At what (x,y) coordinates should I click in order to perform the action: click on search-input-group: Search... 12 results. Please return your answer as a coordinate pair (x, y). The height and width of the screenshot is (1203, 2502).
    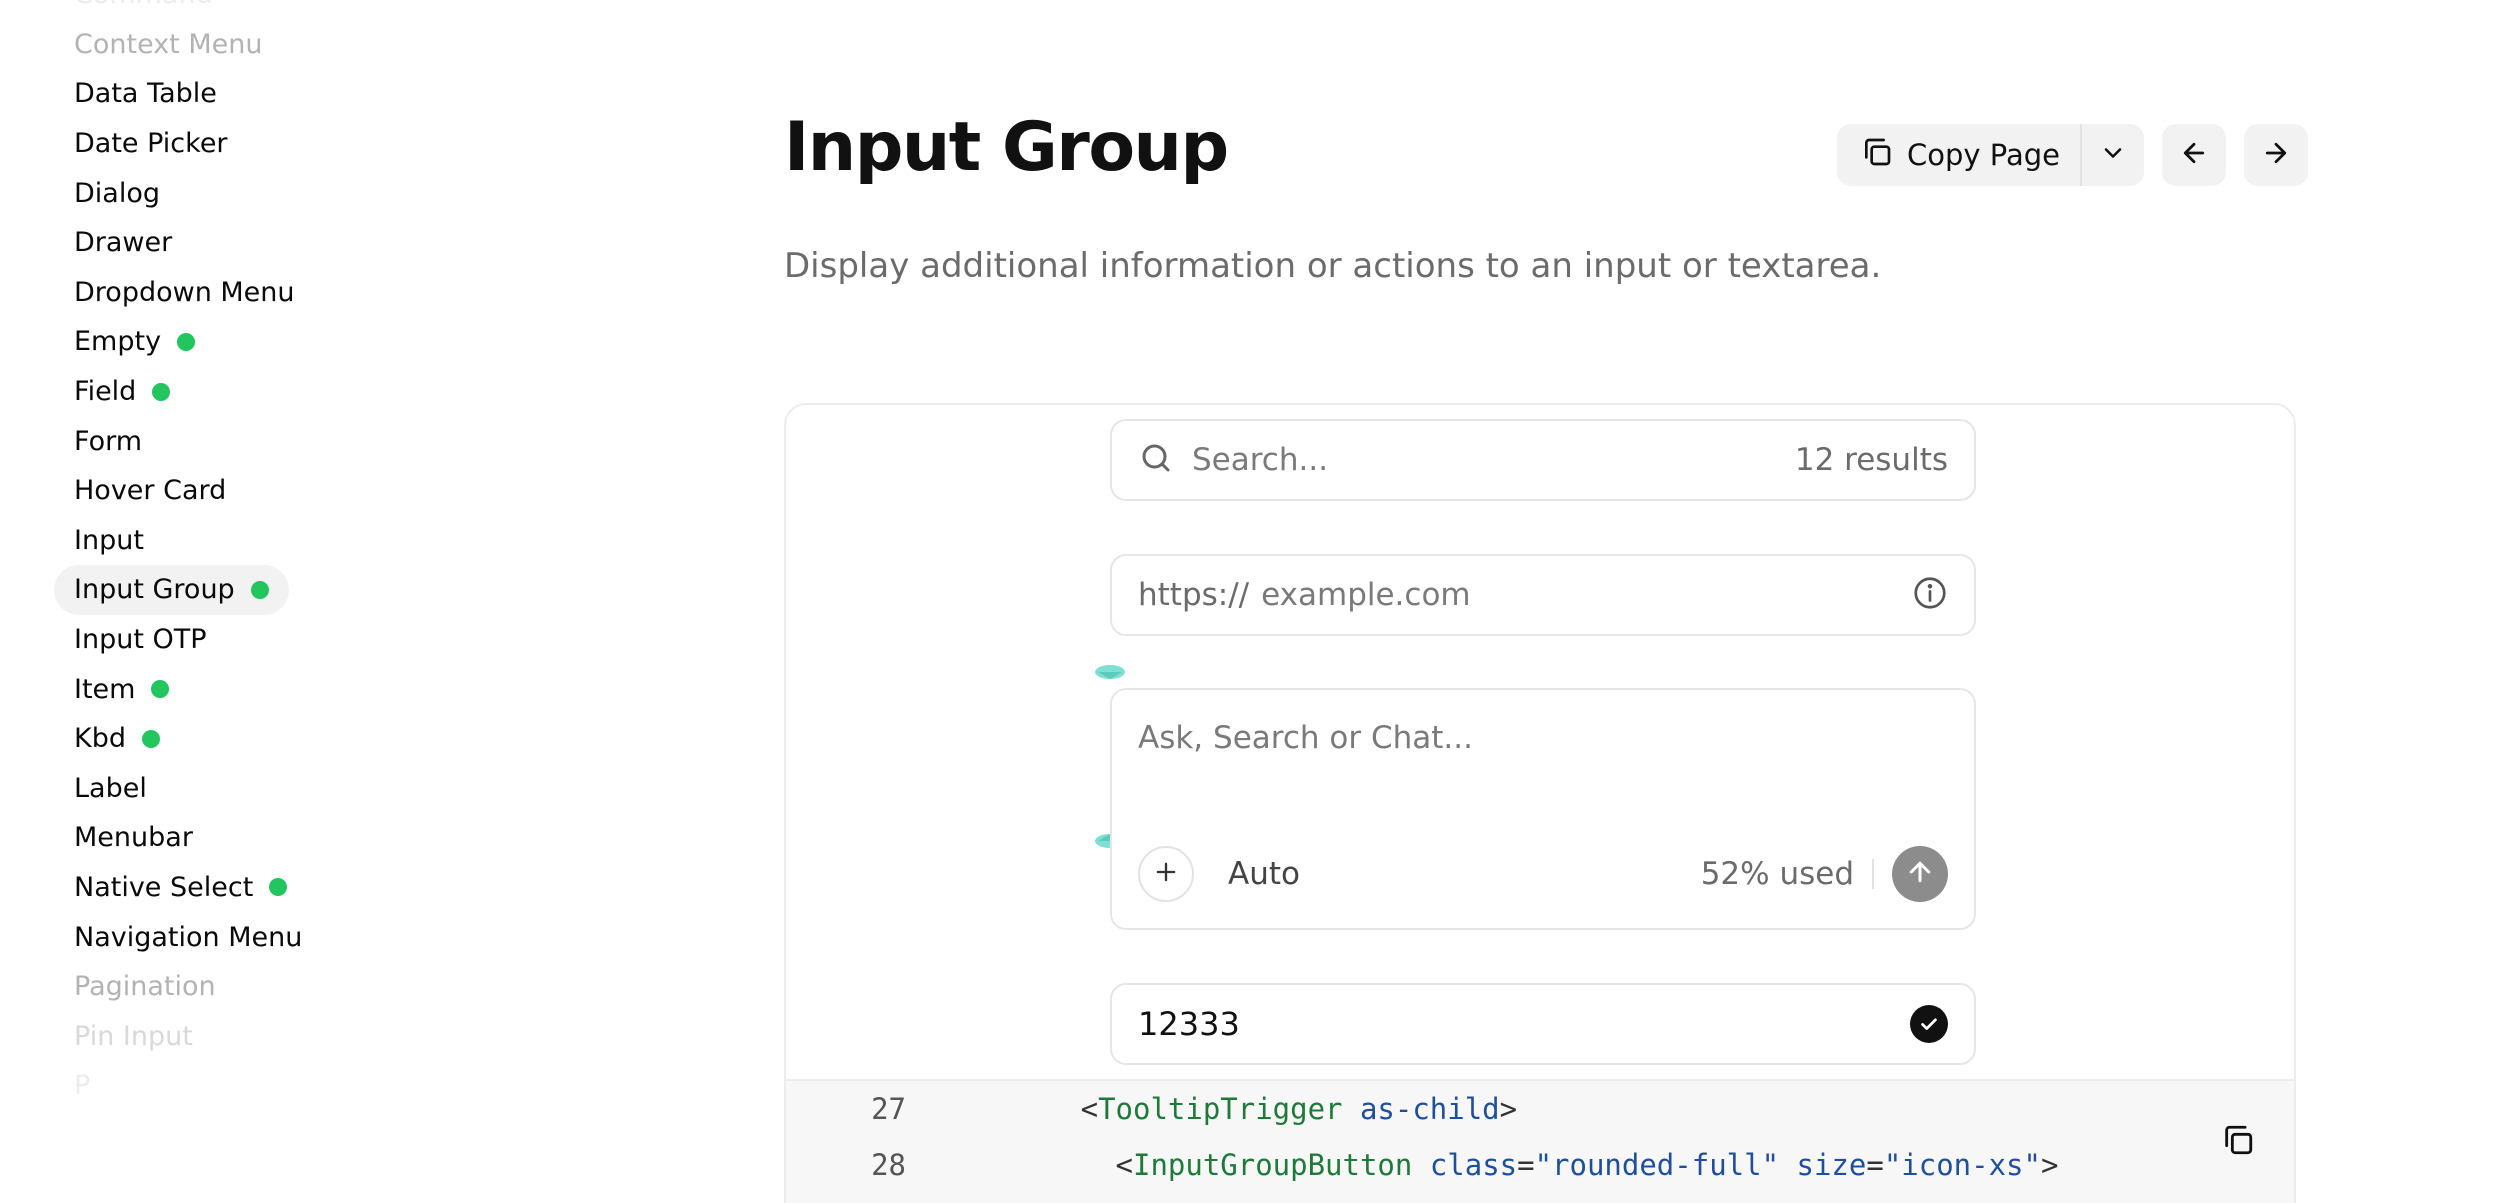
    Looking at the image, I should click on (1543, 460).